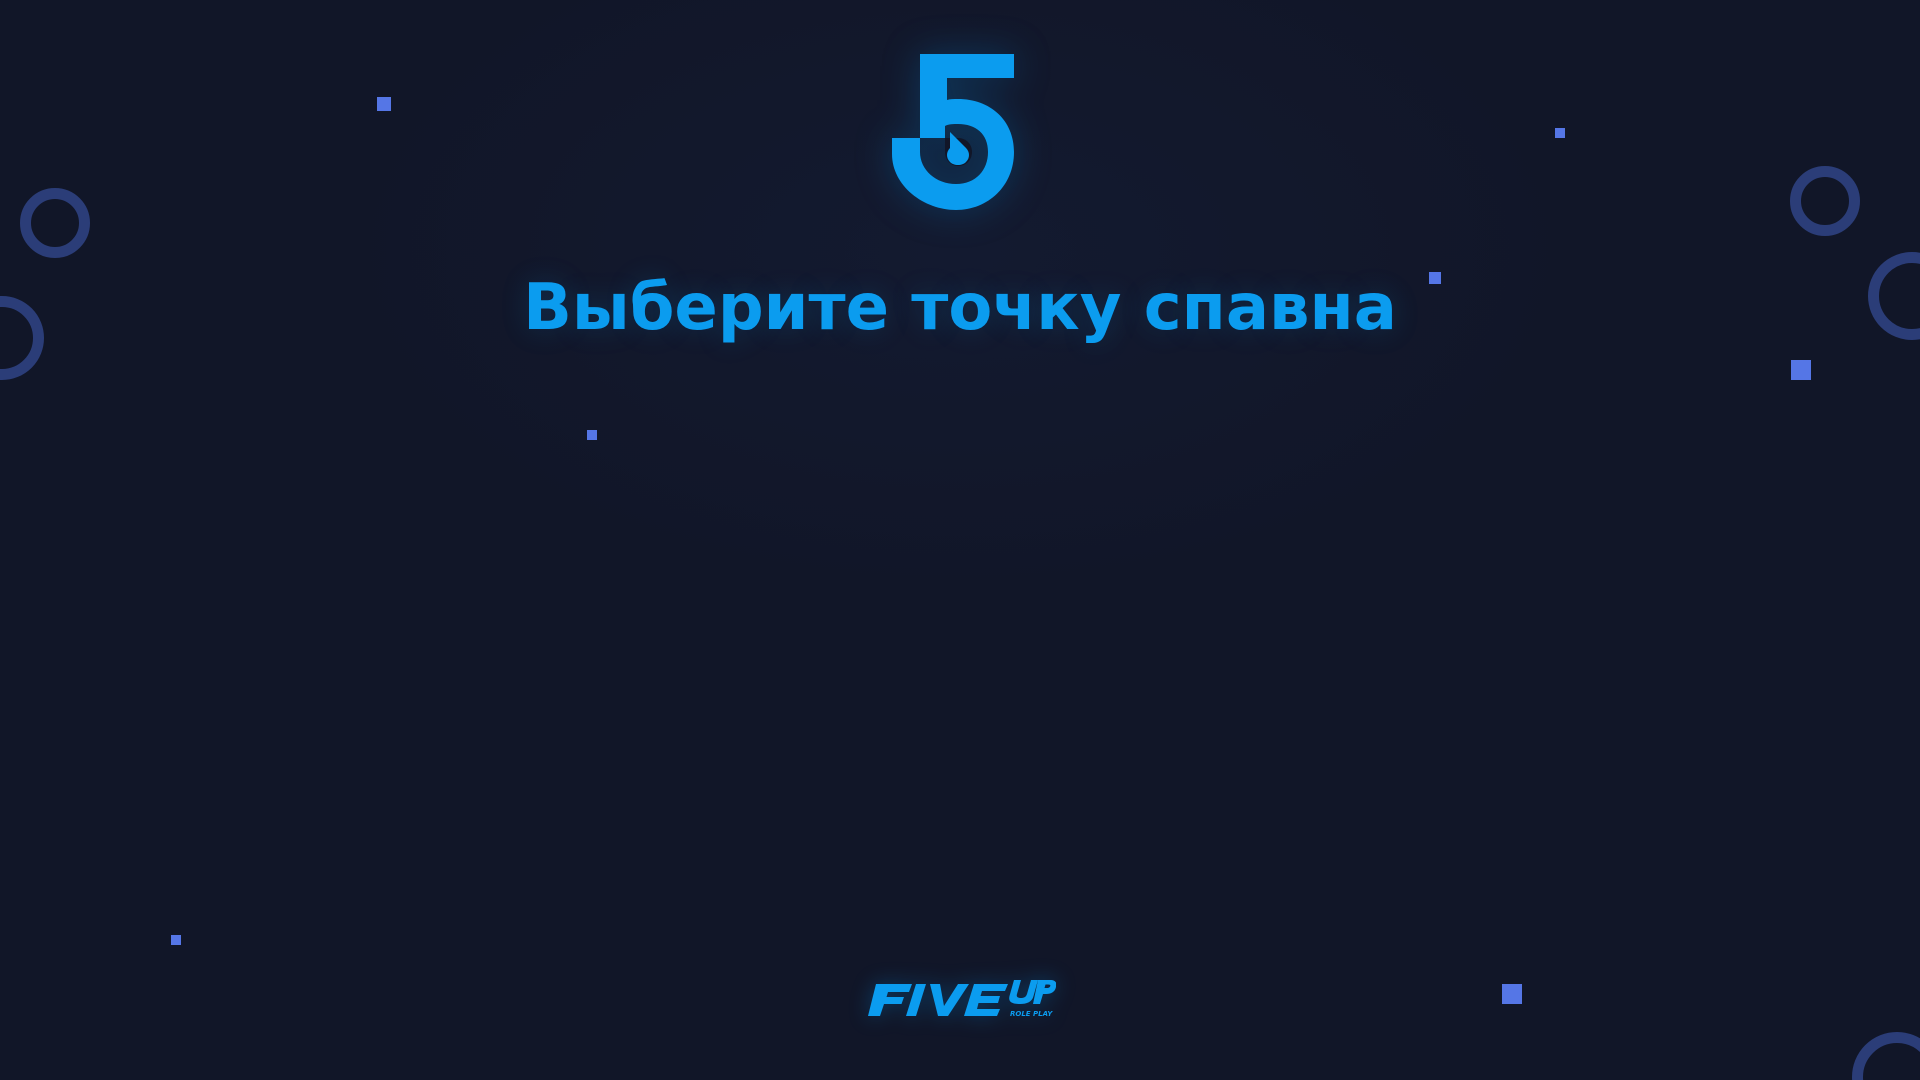  What do you see at coordinates (962, 999) in the screenshot?
I see `five-up-brand-logo: ROLE PLAY` at bounding box center [962, 999].